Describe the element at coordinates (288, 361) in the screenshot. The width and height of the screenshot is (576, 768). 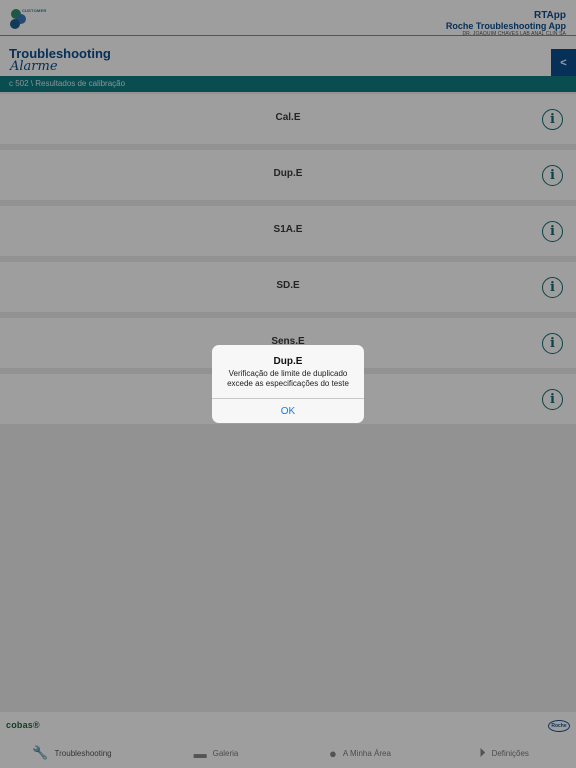
I see `alert-title: Dup.E` at that location.